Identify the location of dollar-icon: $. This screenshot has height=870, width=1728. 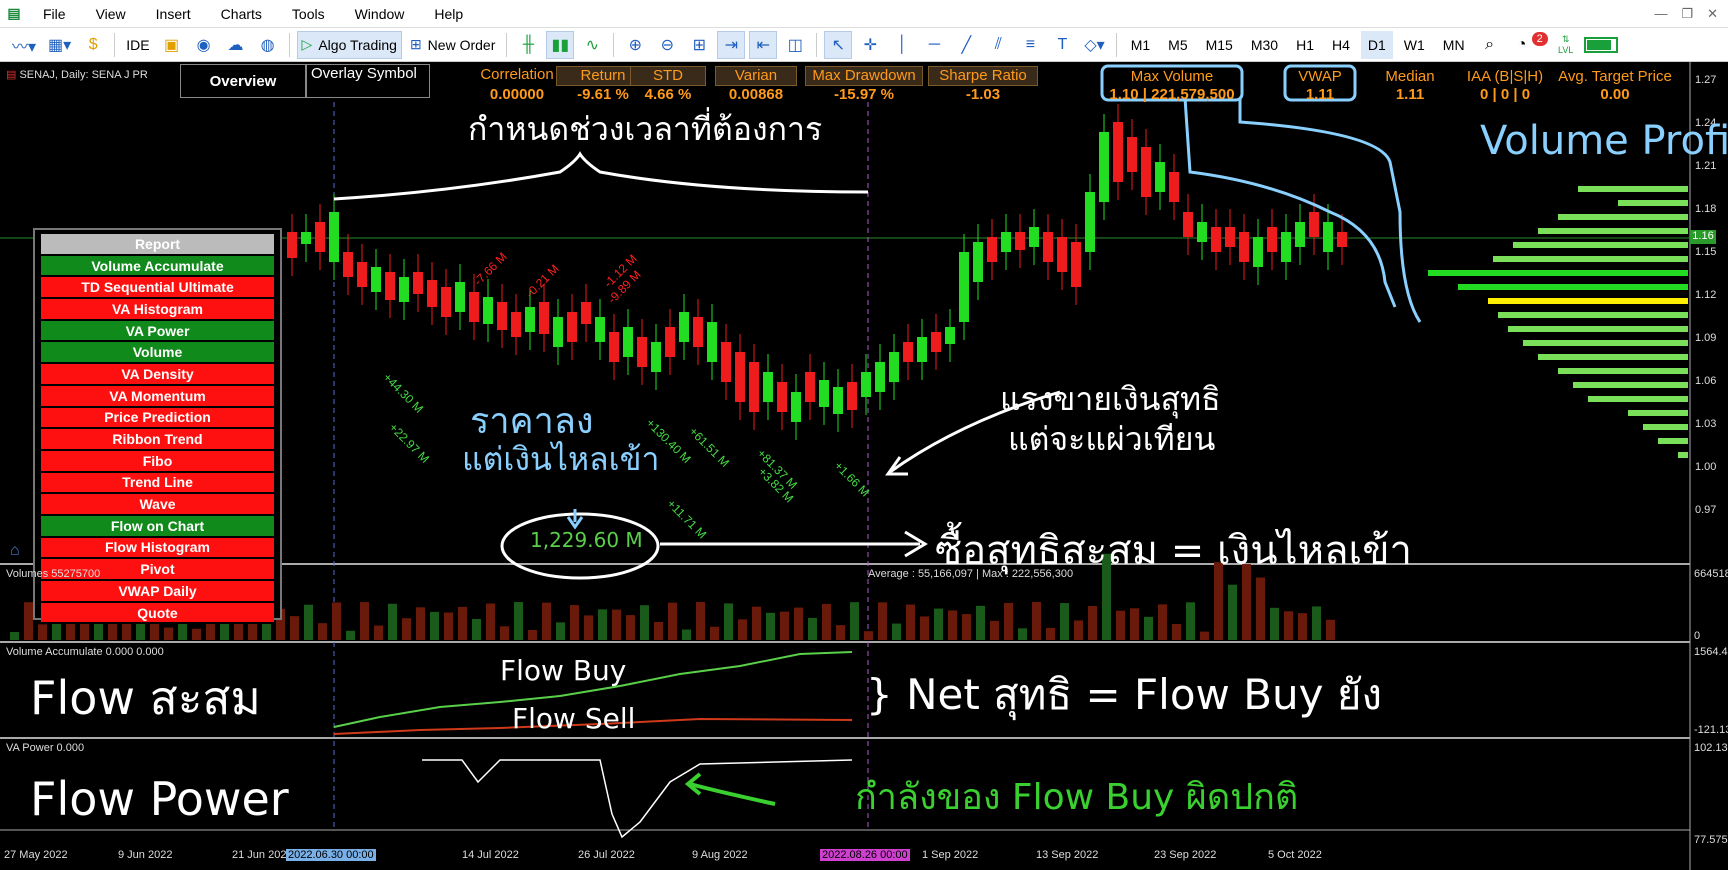
(93, 45).